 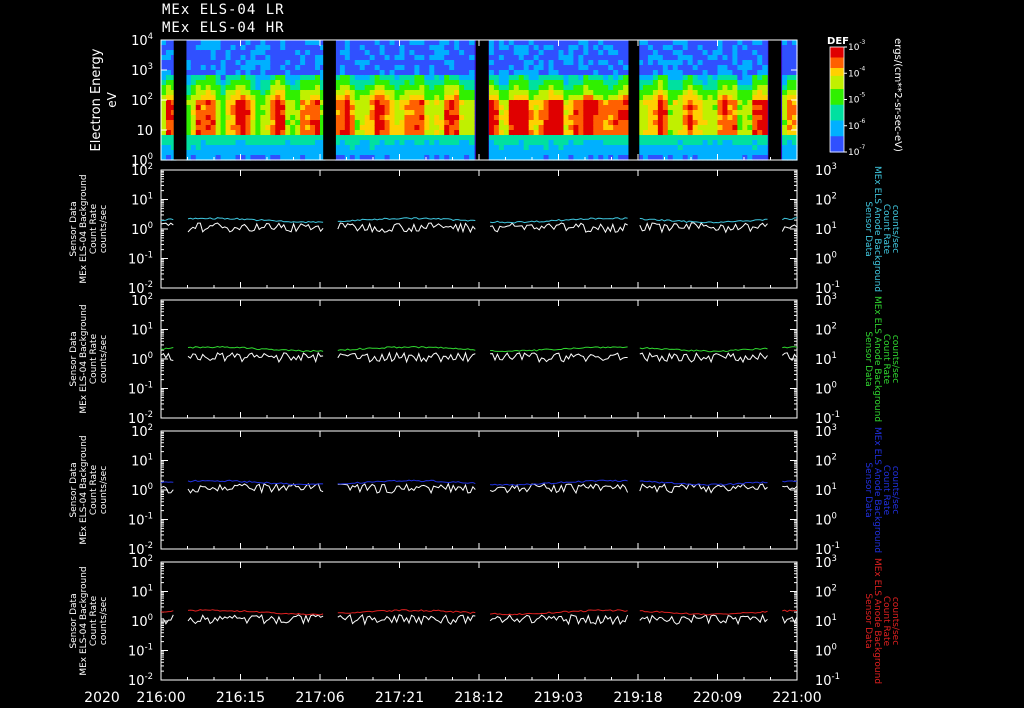 What do you see at coordinates (142, 40) in the screenshot?
I see `y-tick-label: 104` at bounding box center [142, 40].